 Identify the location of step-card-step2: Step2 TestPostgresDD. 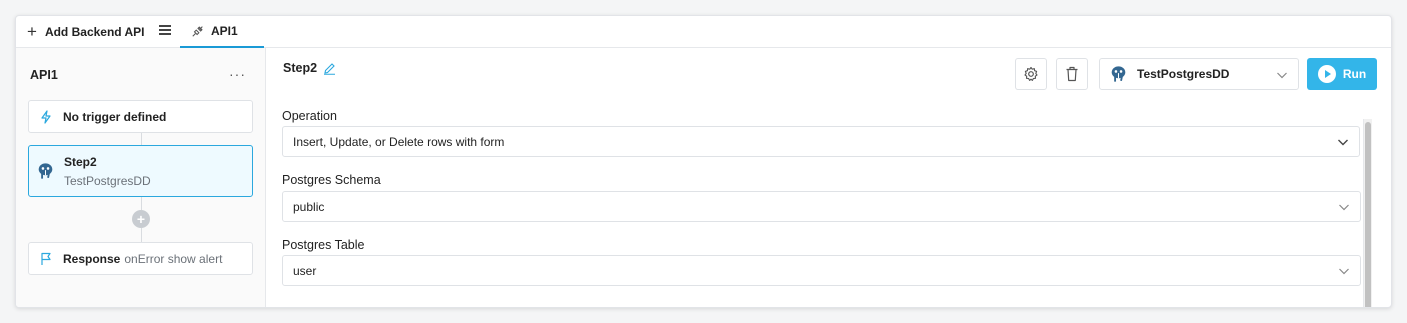
(140, 171).